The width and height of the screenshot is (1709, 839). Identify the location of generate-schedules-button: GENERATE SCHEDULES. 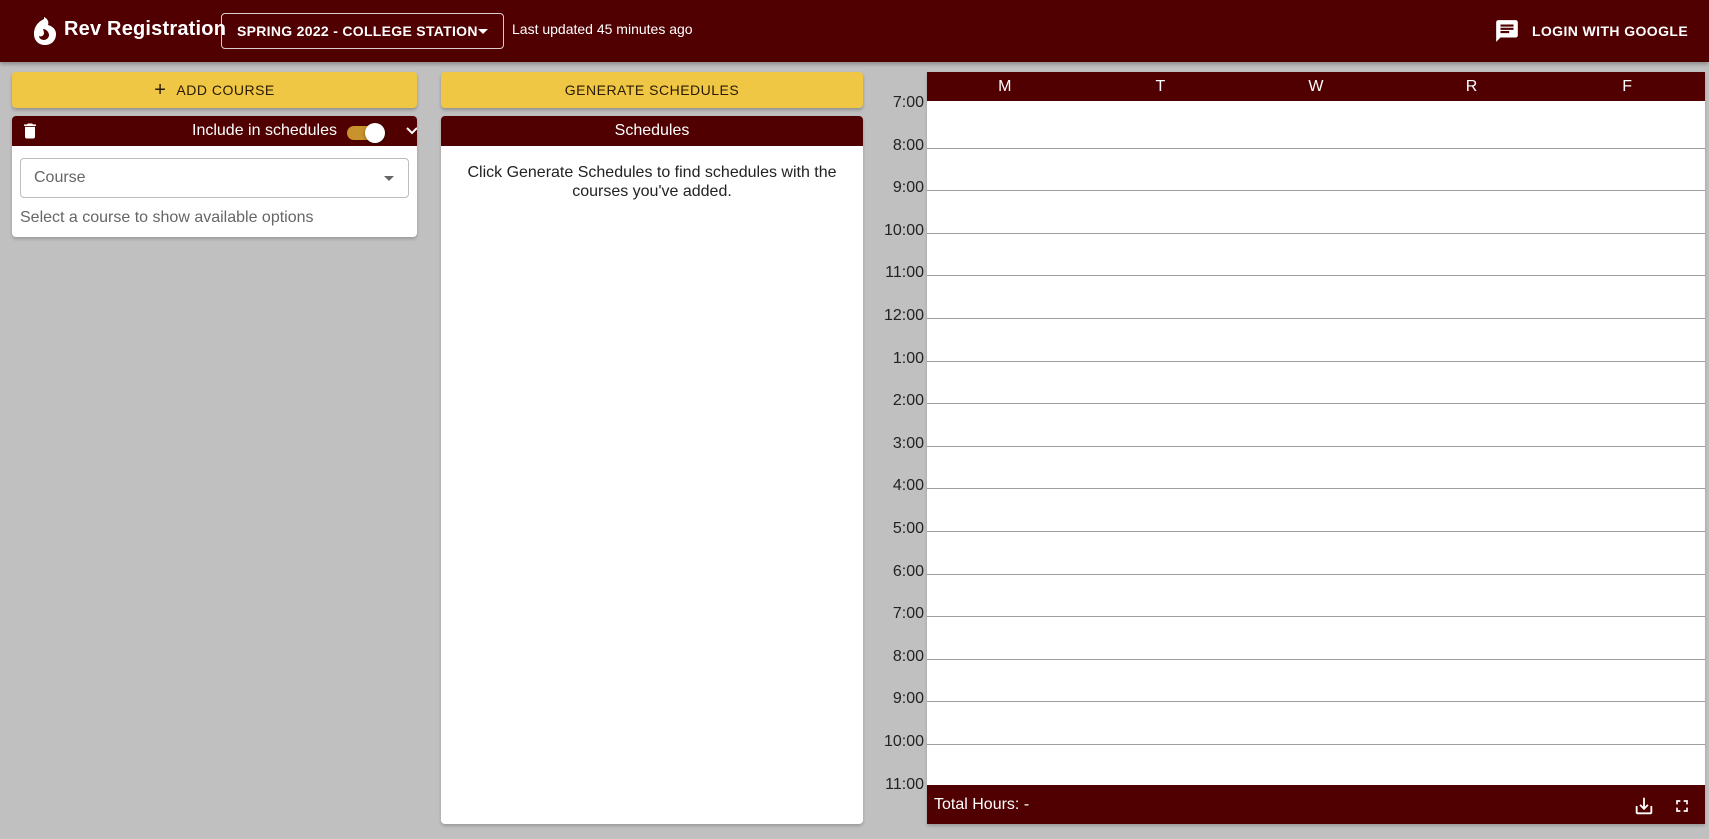
(652, 90).